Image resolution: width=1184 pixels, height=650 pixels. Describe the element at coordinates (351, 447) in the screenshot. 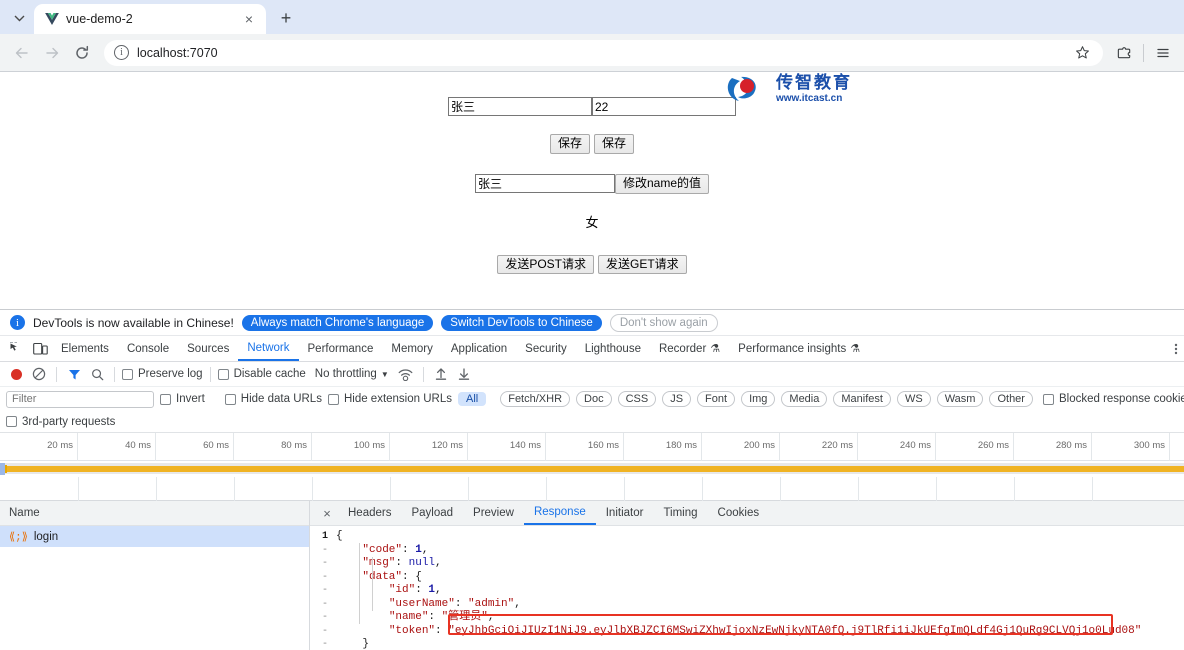

I see `timeline-tick: 100 ms` at that location.